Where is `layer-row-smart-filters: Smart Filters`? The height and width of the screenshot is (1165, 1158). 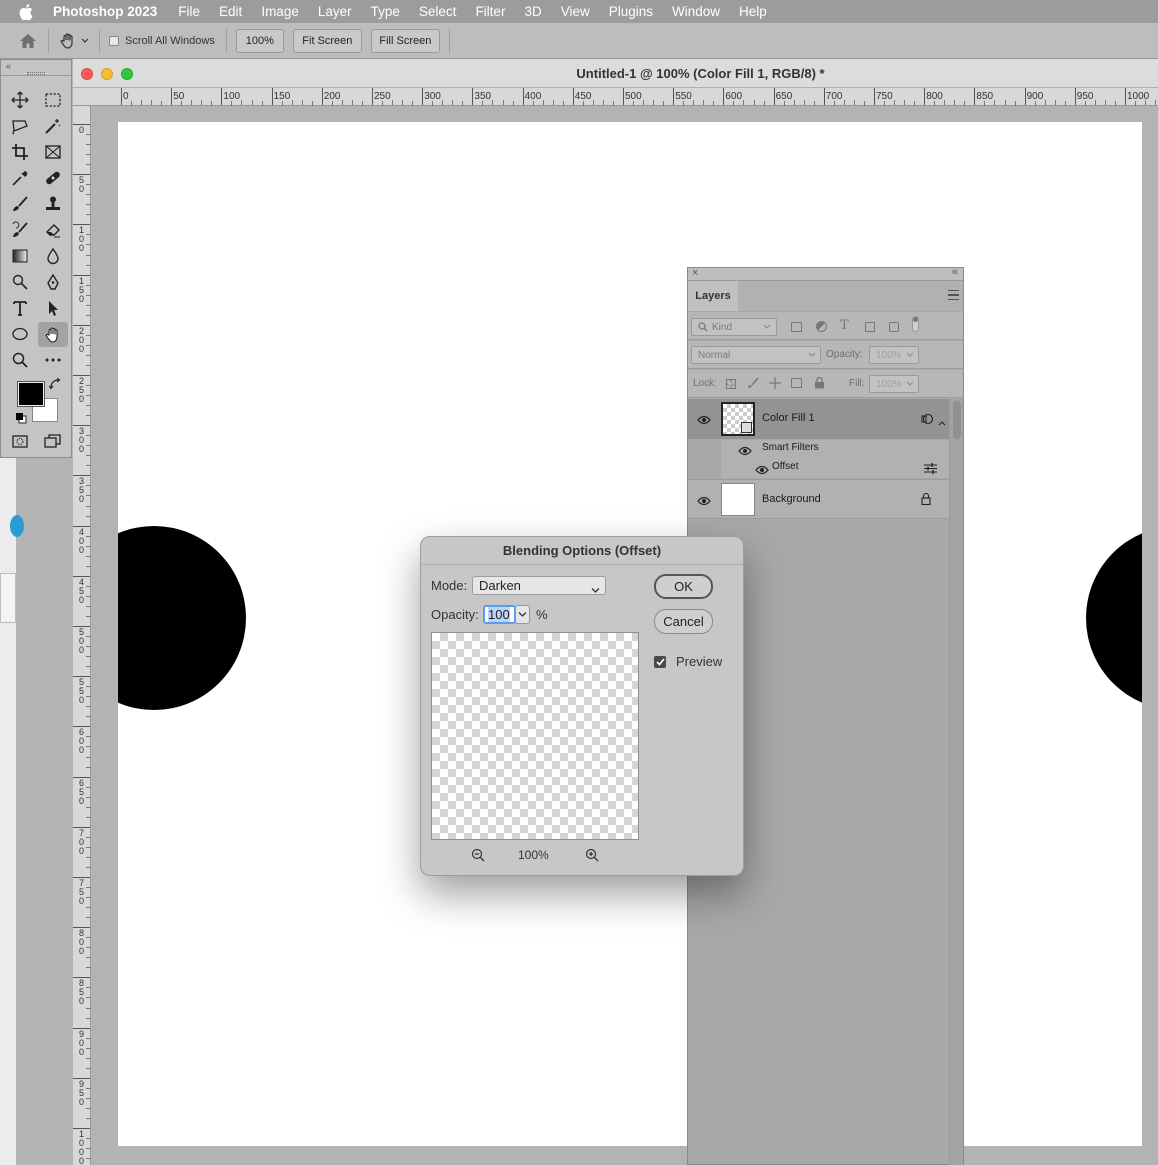
layer-row-smart-filters: Smart Filters is located at coordinates (835, 449).